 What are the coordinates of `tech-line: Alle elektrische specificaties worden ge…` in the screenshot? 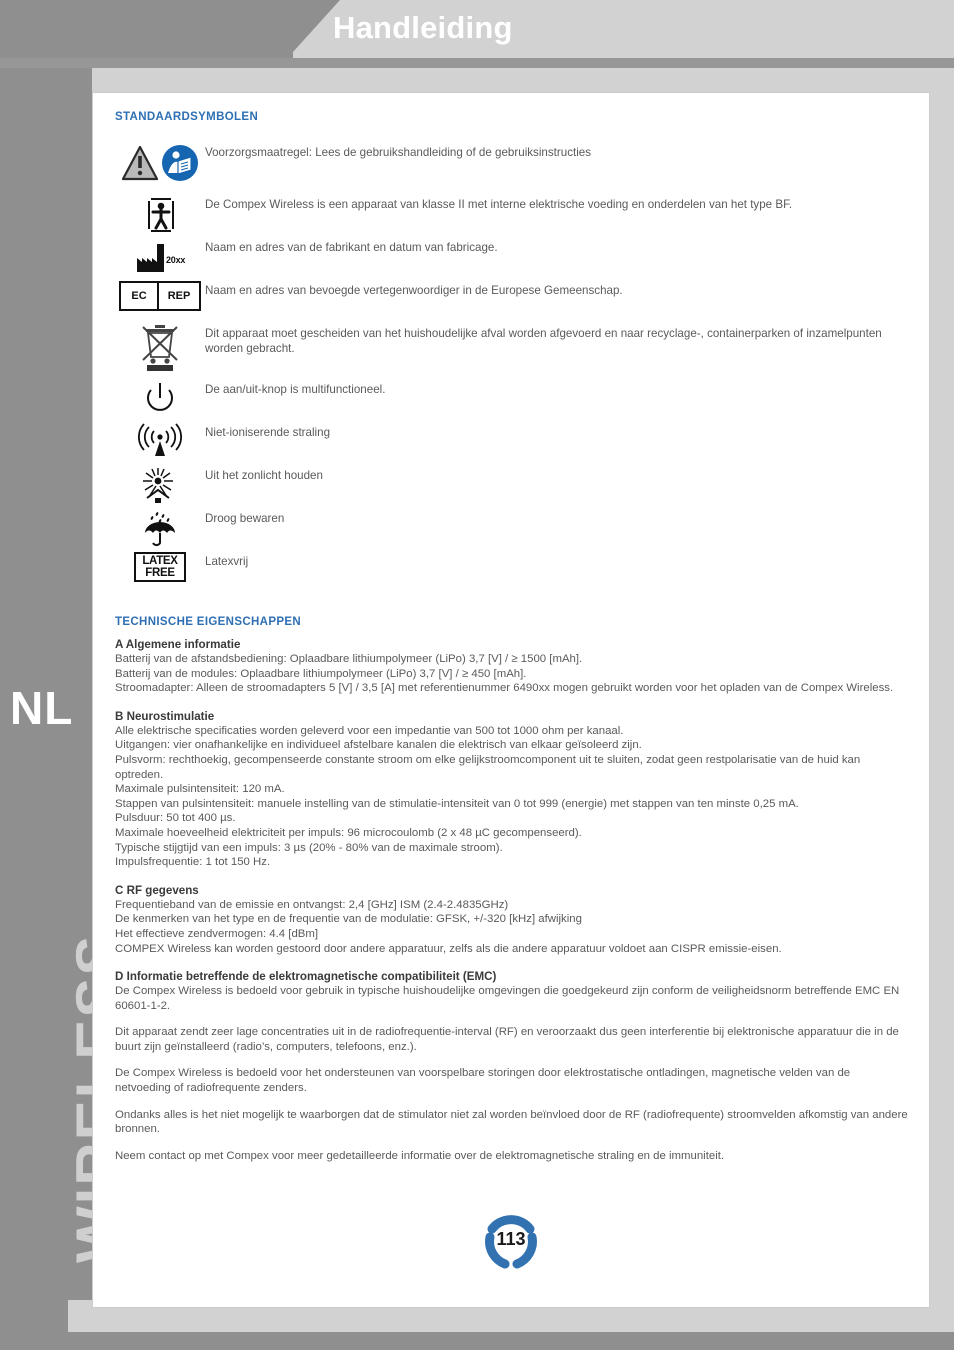 It's located at (369, 730).